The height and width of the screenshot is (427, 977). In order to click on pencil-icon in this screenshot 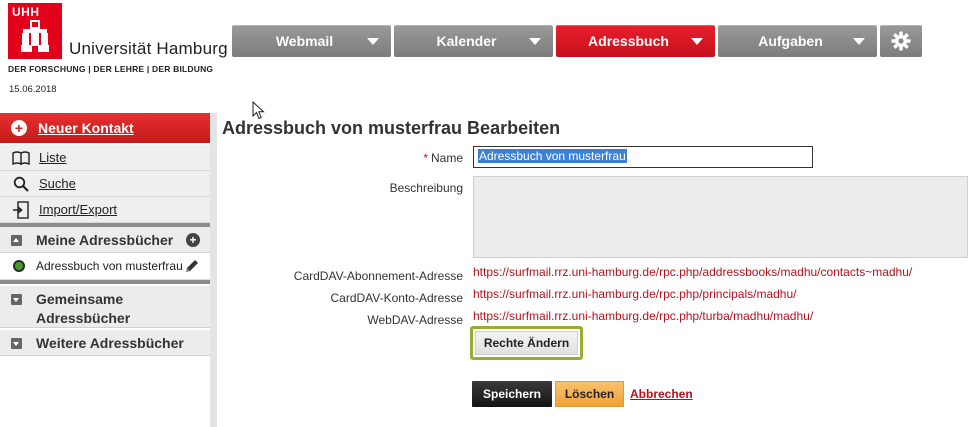, I will do `click(192, 267)`.